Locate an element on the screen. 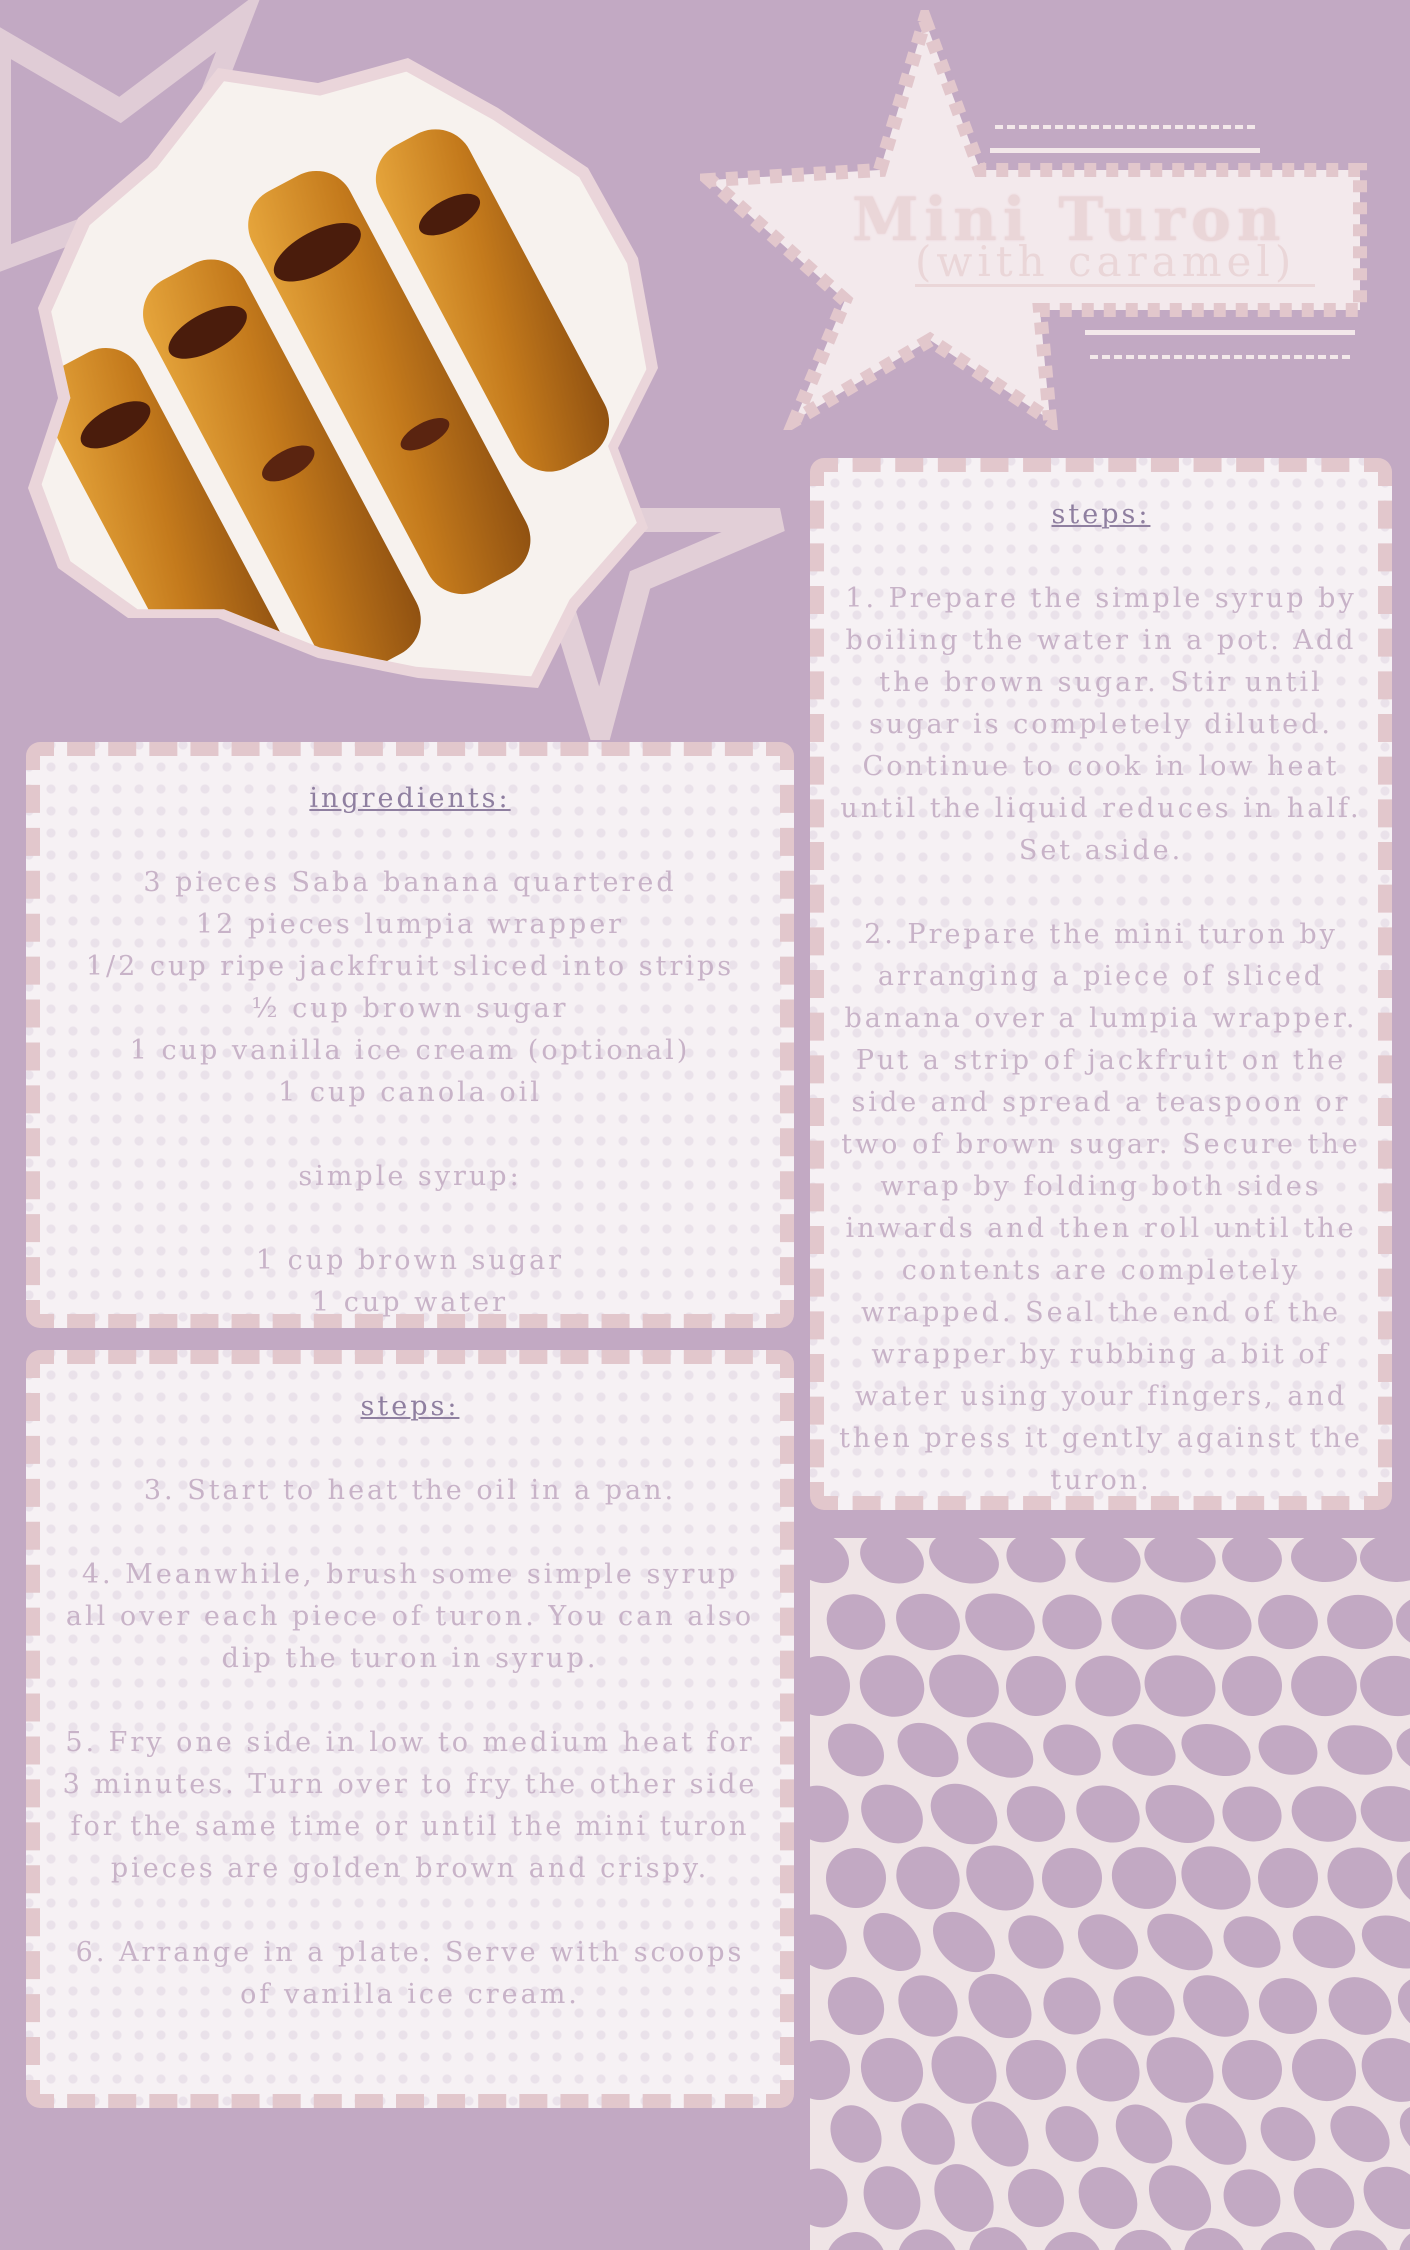  ingredient-item: 1 cup canola oil is located at coordinates (410, 1092).